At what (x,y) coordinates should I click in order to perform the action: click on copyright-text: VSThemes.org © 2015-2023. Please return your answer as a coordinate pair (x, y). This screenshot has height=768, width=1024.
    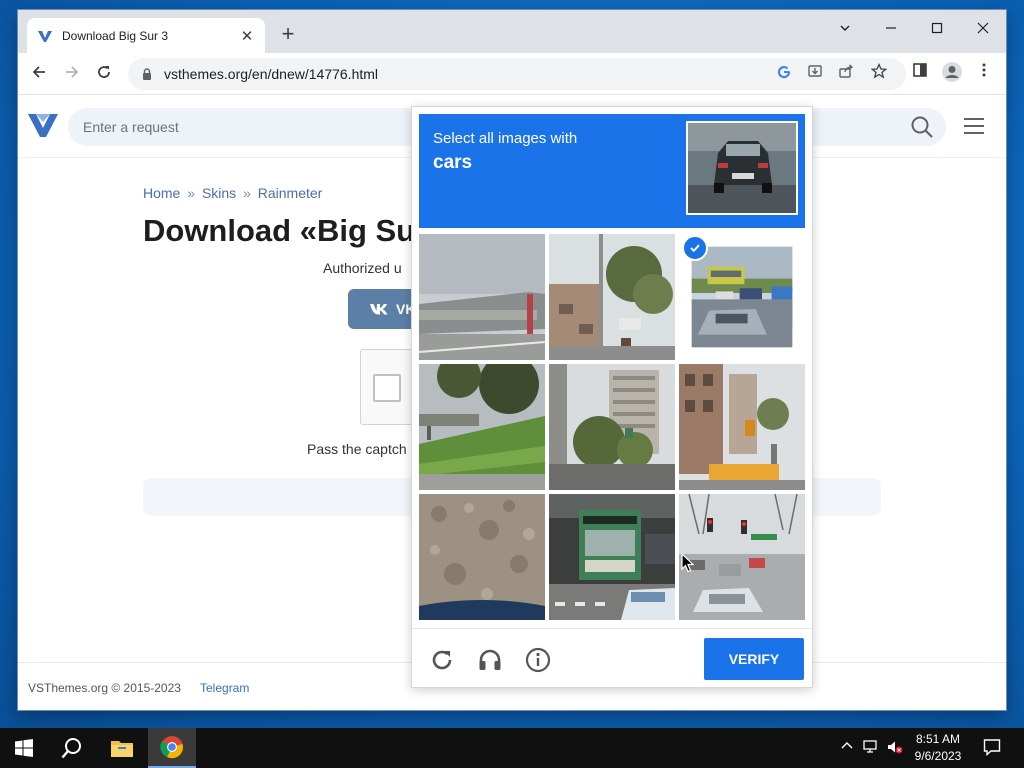
    Looking at the image, I should click on (104, 688).